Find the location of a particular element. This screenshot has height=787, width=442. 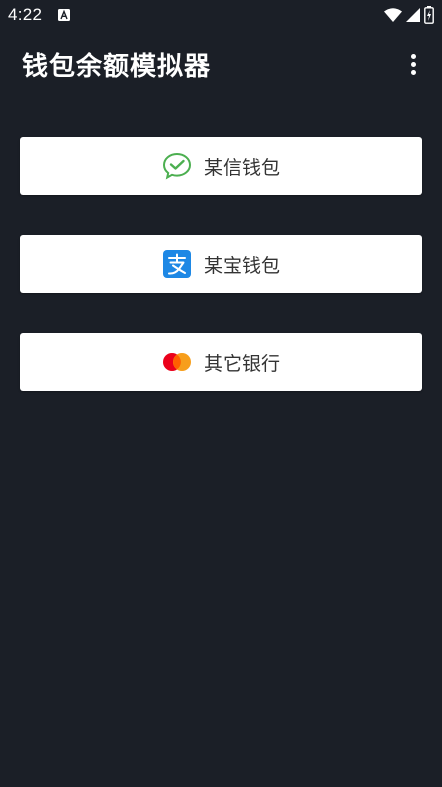

more-vert-icon is located at coordinates (413, 56).